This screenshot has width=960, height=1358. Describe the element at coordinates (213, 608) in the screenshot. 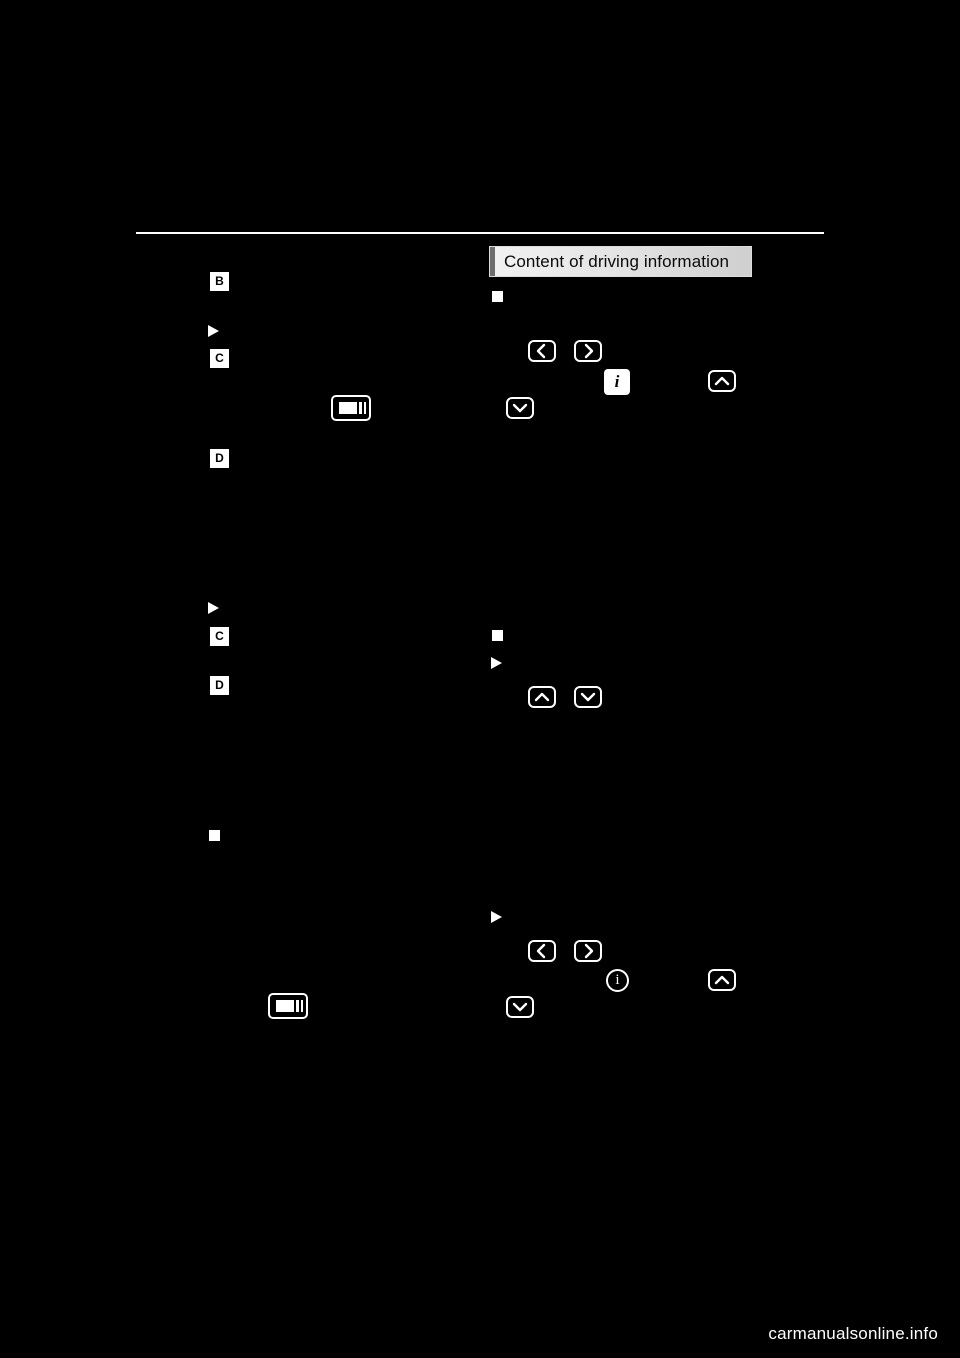

I see `triangle-bullet-lower` at that location.